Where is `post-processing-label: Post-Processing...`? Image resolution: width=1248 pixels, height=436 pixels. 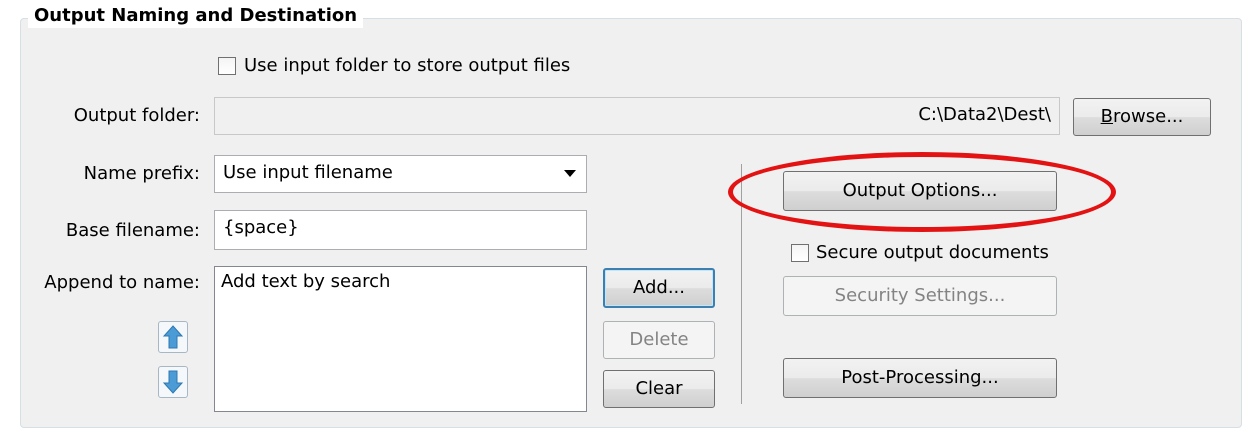
post-processing-label: Post-Processing... is located at coordinates (920, 377).